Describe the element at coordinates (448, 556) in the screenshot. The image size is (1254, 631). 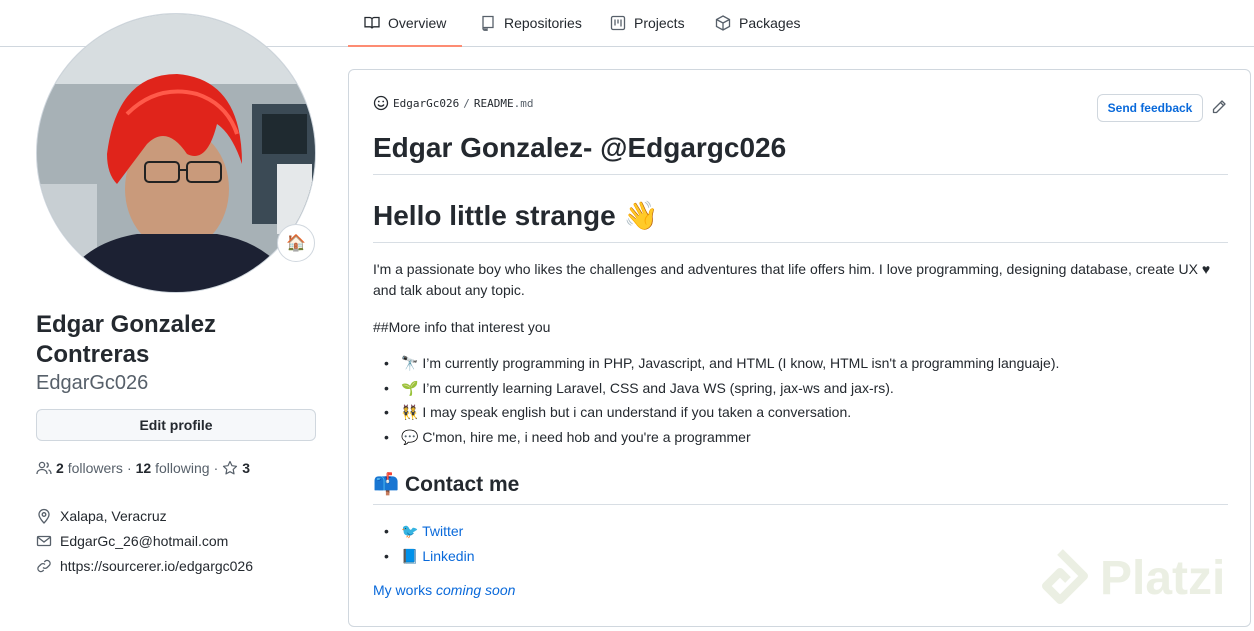
I see `linkedin-link: Linkedin` at that location.